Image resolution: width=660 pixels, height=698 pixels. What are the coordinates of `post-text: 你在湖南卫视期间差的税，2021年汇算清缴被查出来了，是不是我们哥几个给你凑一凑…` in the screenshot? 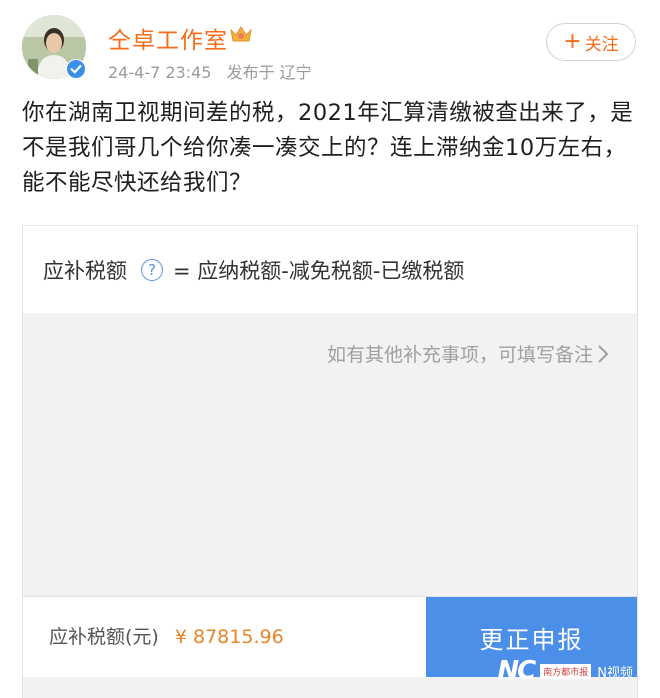 It's located at (328, 148).